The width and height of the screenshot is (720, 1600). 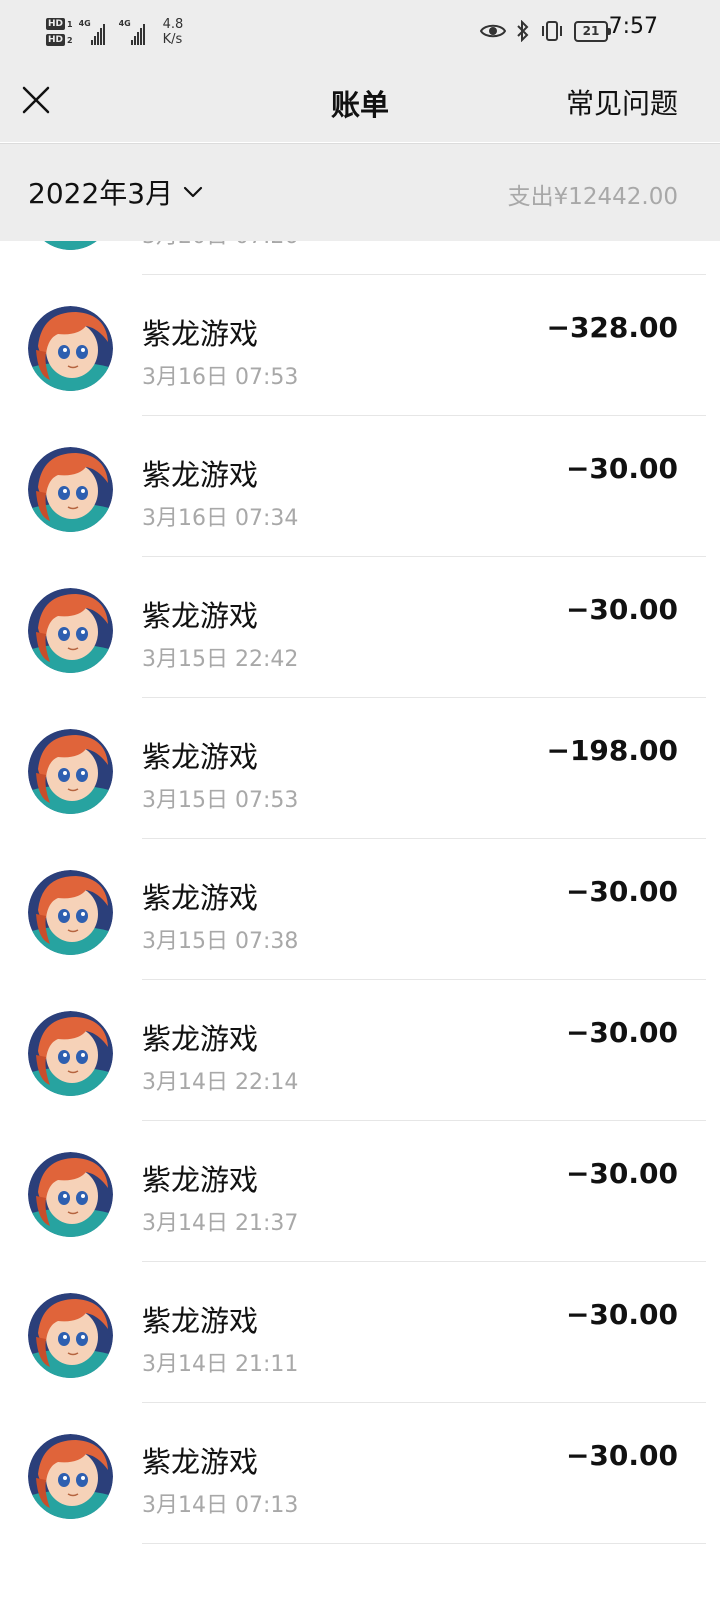 What do you see at coordinates (360, 1473) in the screenshot?
I see `transaction-row: 紫龙游戏 3月14日 07:13 −30.00` at bounding box center [360, 1473].